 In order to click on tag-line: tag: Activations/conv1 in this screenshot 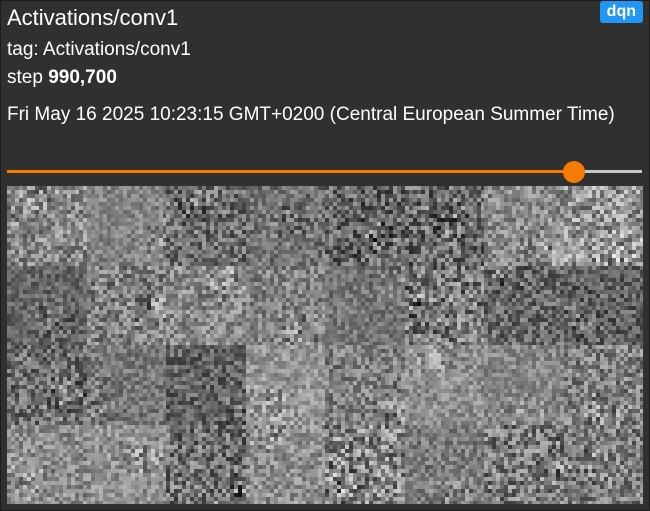, I will do `click(99, 50)`.